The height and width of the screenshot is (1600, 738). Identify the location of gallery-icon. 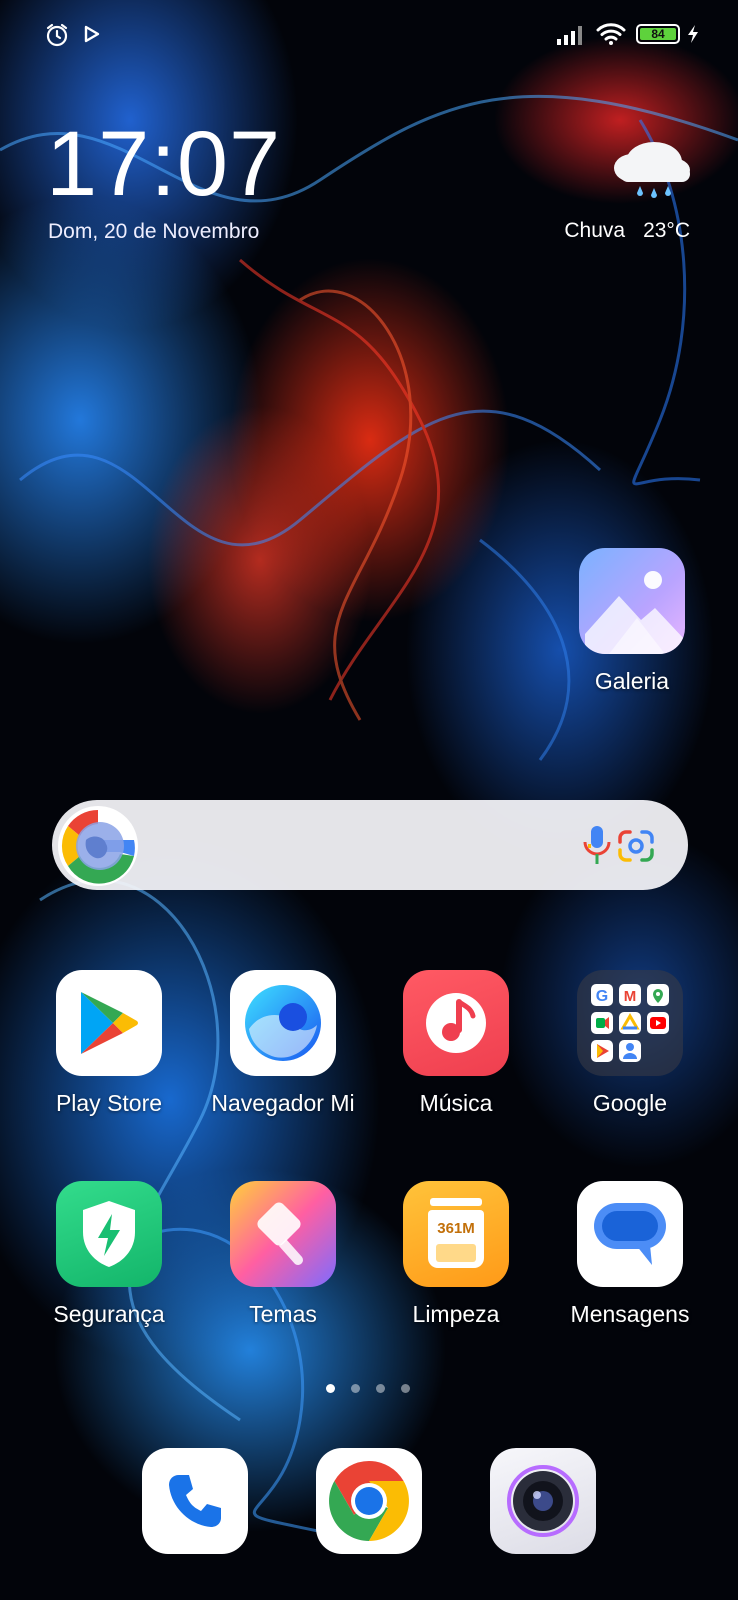
(632, 601).